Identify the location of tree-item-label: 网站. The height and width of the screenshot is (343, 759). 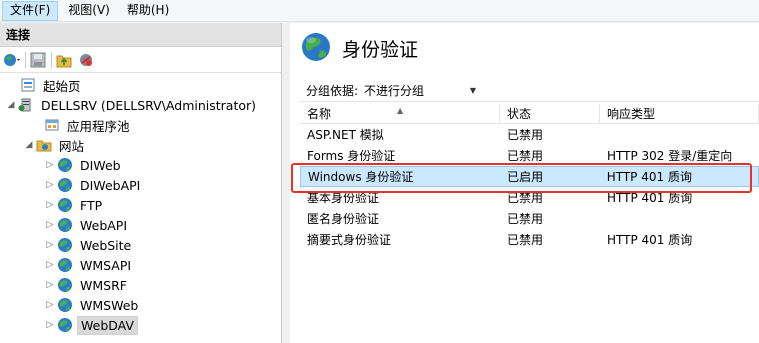
(72, 146).